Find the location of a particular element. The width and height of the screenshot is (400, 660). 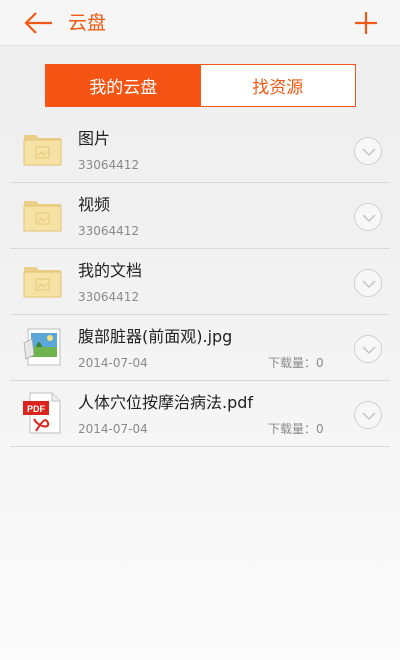

list-item-pictures: 图片 33064412 is located at coordinates (200, 150).